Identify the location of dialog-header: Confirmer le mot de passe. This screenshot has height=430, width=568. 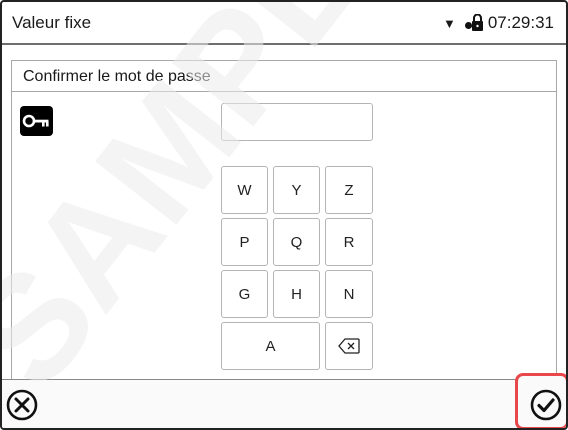
(284, 76).